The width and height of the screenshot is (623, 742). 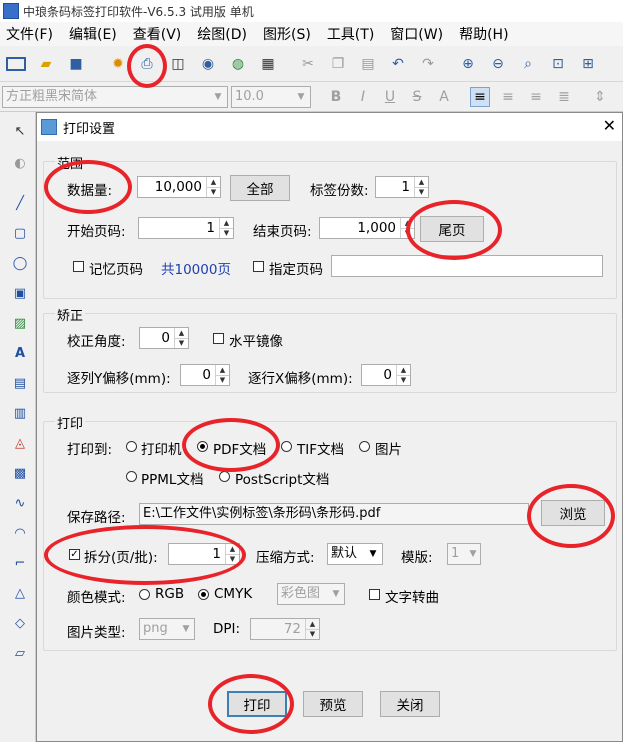 I want to click on underline-button: U, so click(x=390, y=97).